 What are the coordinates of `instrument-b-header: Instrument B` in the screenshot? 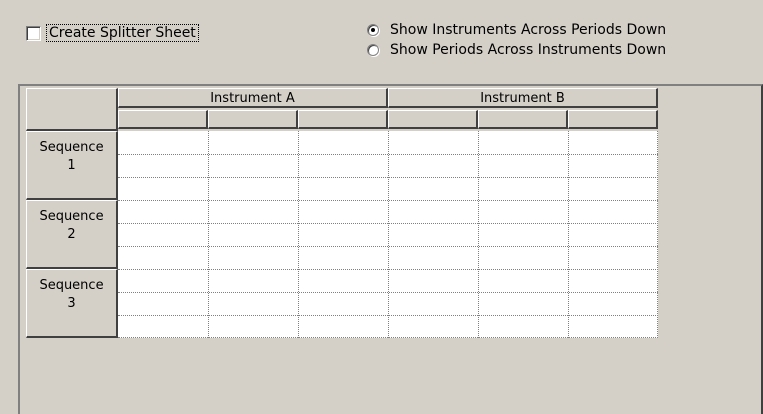 It's located at (523, 98).